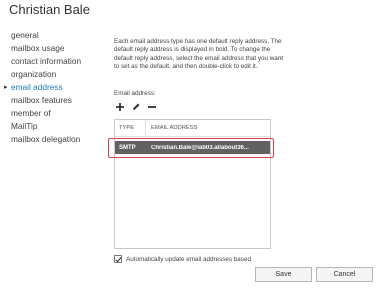 The height and width of the screenshot is (288, 378). What do you see at coordinates (56, 139) in the screenshot?
I see `sidebar-item-mailbox-delegation: mailbox delegation` at bounding box center [56, 139].